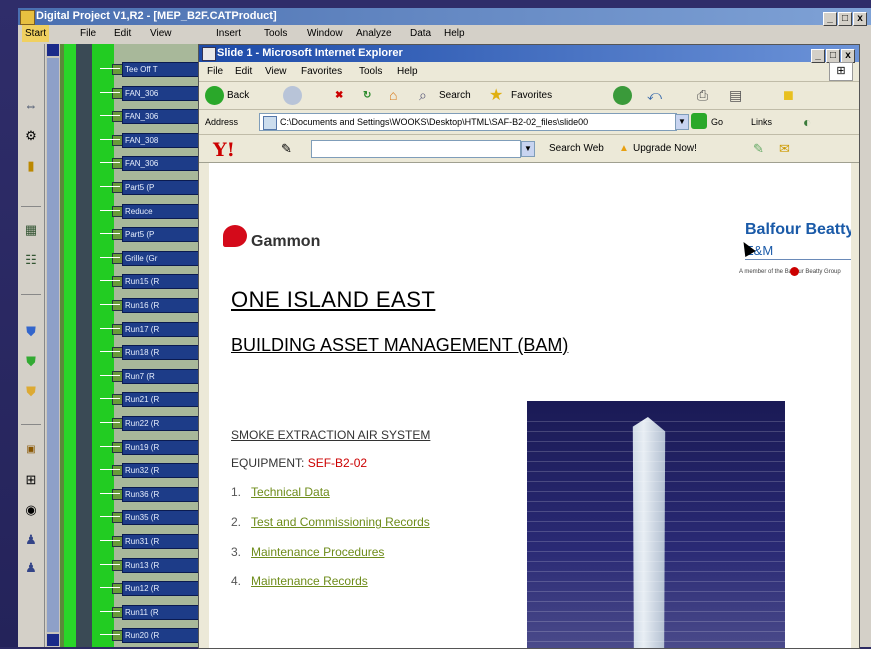 This screenshot has height=649, width=871. What do you see at coordinates (367, 95) in the screenshot?
I see `refresh-icon: ↻` at bounding box center [367, 95].